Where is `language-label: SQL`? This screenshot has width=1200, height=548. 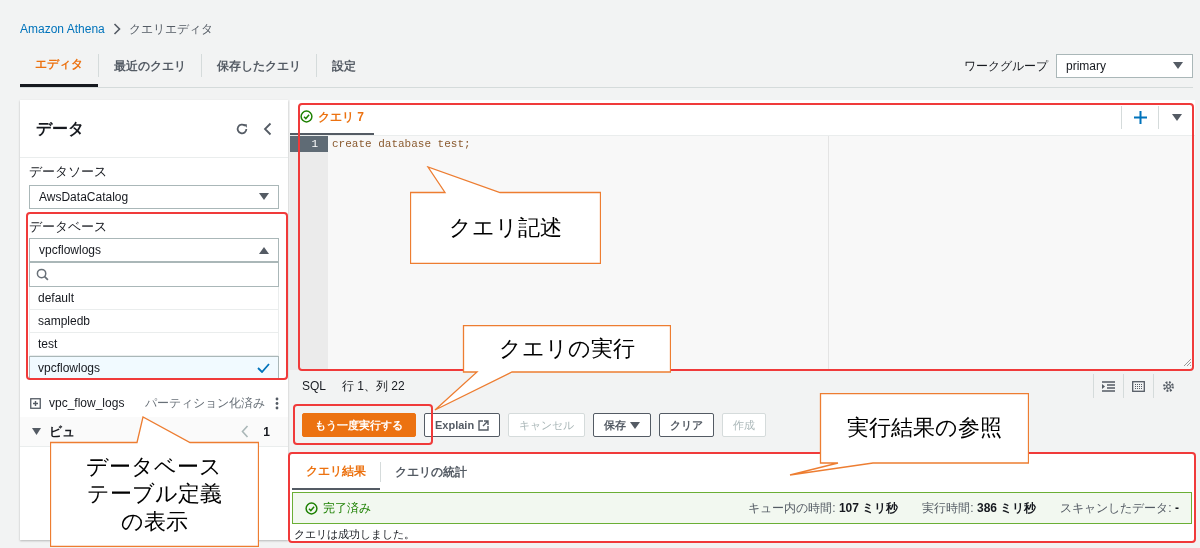
language-label: SQL is located at coordinates (314, 386).